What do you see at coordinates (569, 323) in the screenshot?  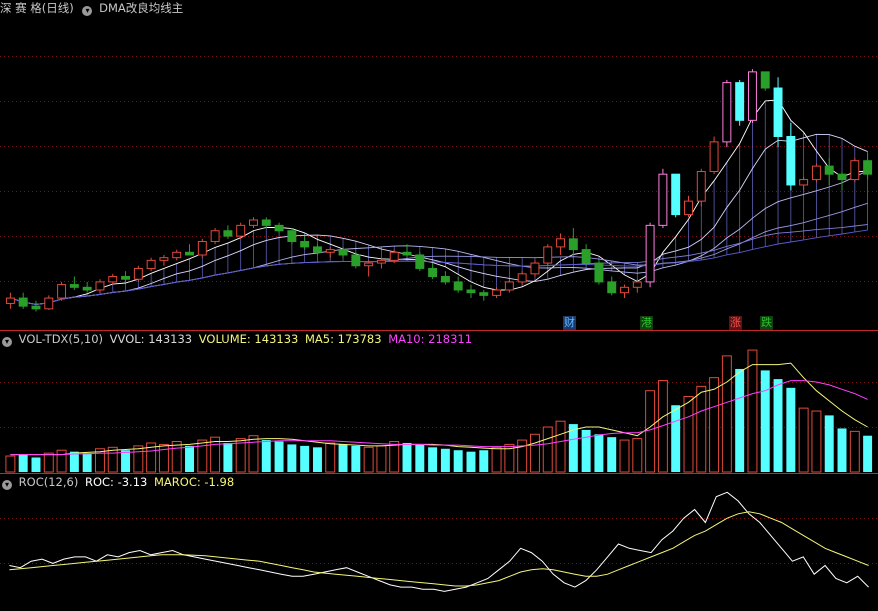 I see `event-tag-finance: 财` at bounding box center [569, 323].